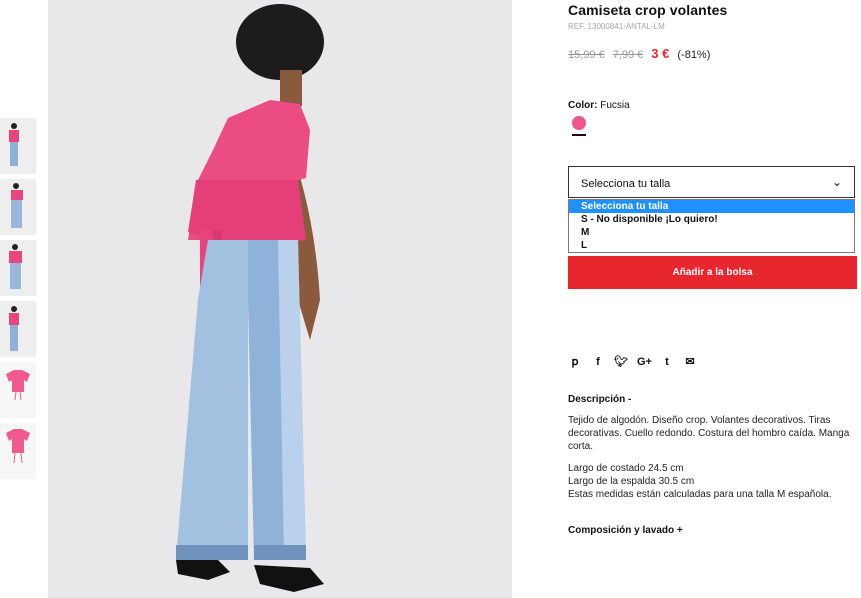  What do you see at coordinates (712, 272) in the screenshot?
I see `add-to-bag-button: Añadir a la bolsa` at bounding box center [712, 272].